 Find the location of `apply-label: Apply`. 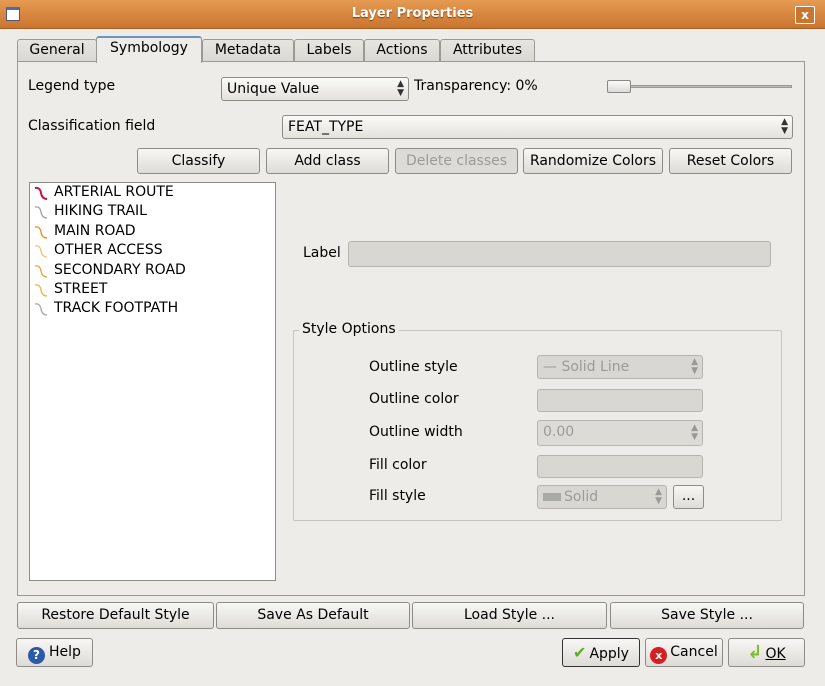

apply-label: Apply is located at coordinates (609, 654).